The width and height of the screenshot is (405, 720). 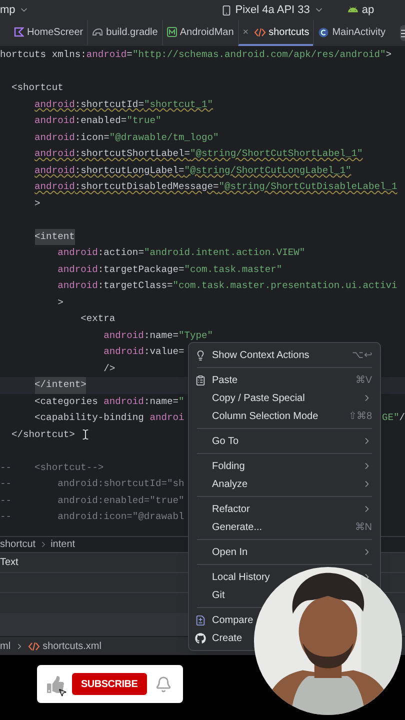 What do you see at coordinates (110, 369) in the screenshot?
I see `code-token: />` at bounding box center [110, 369].